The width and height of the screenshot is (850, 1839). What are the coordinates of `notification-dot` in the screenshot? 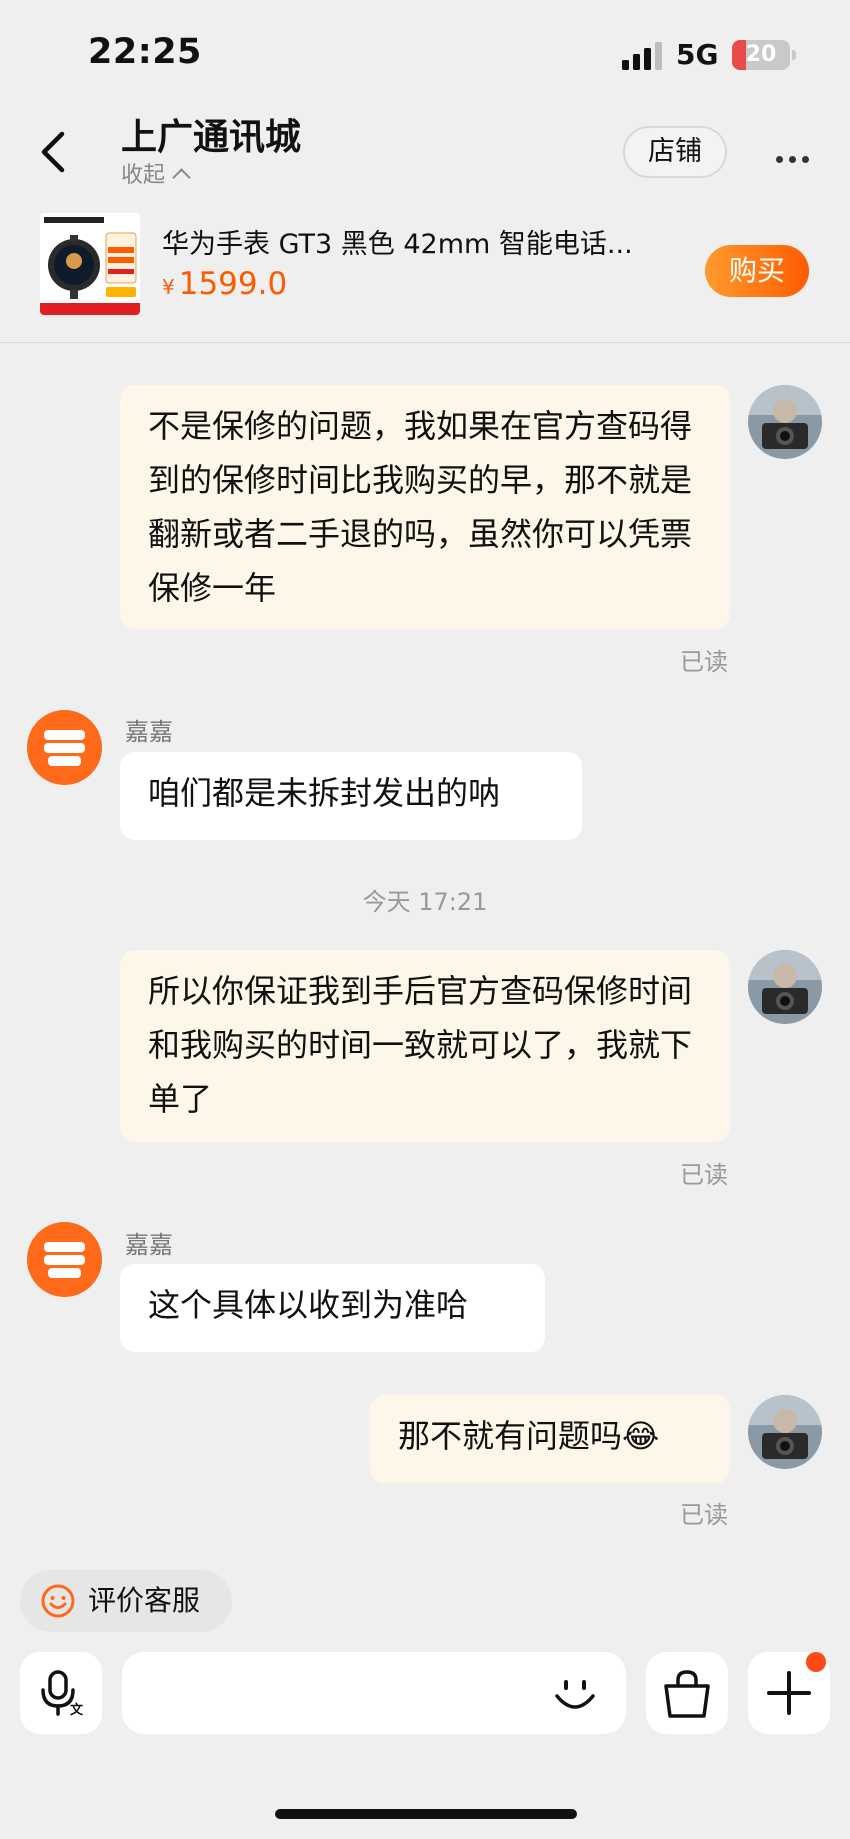 It's located at (816, 1662).